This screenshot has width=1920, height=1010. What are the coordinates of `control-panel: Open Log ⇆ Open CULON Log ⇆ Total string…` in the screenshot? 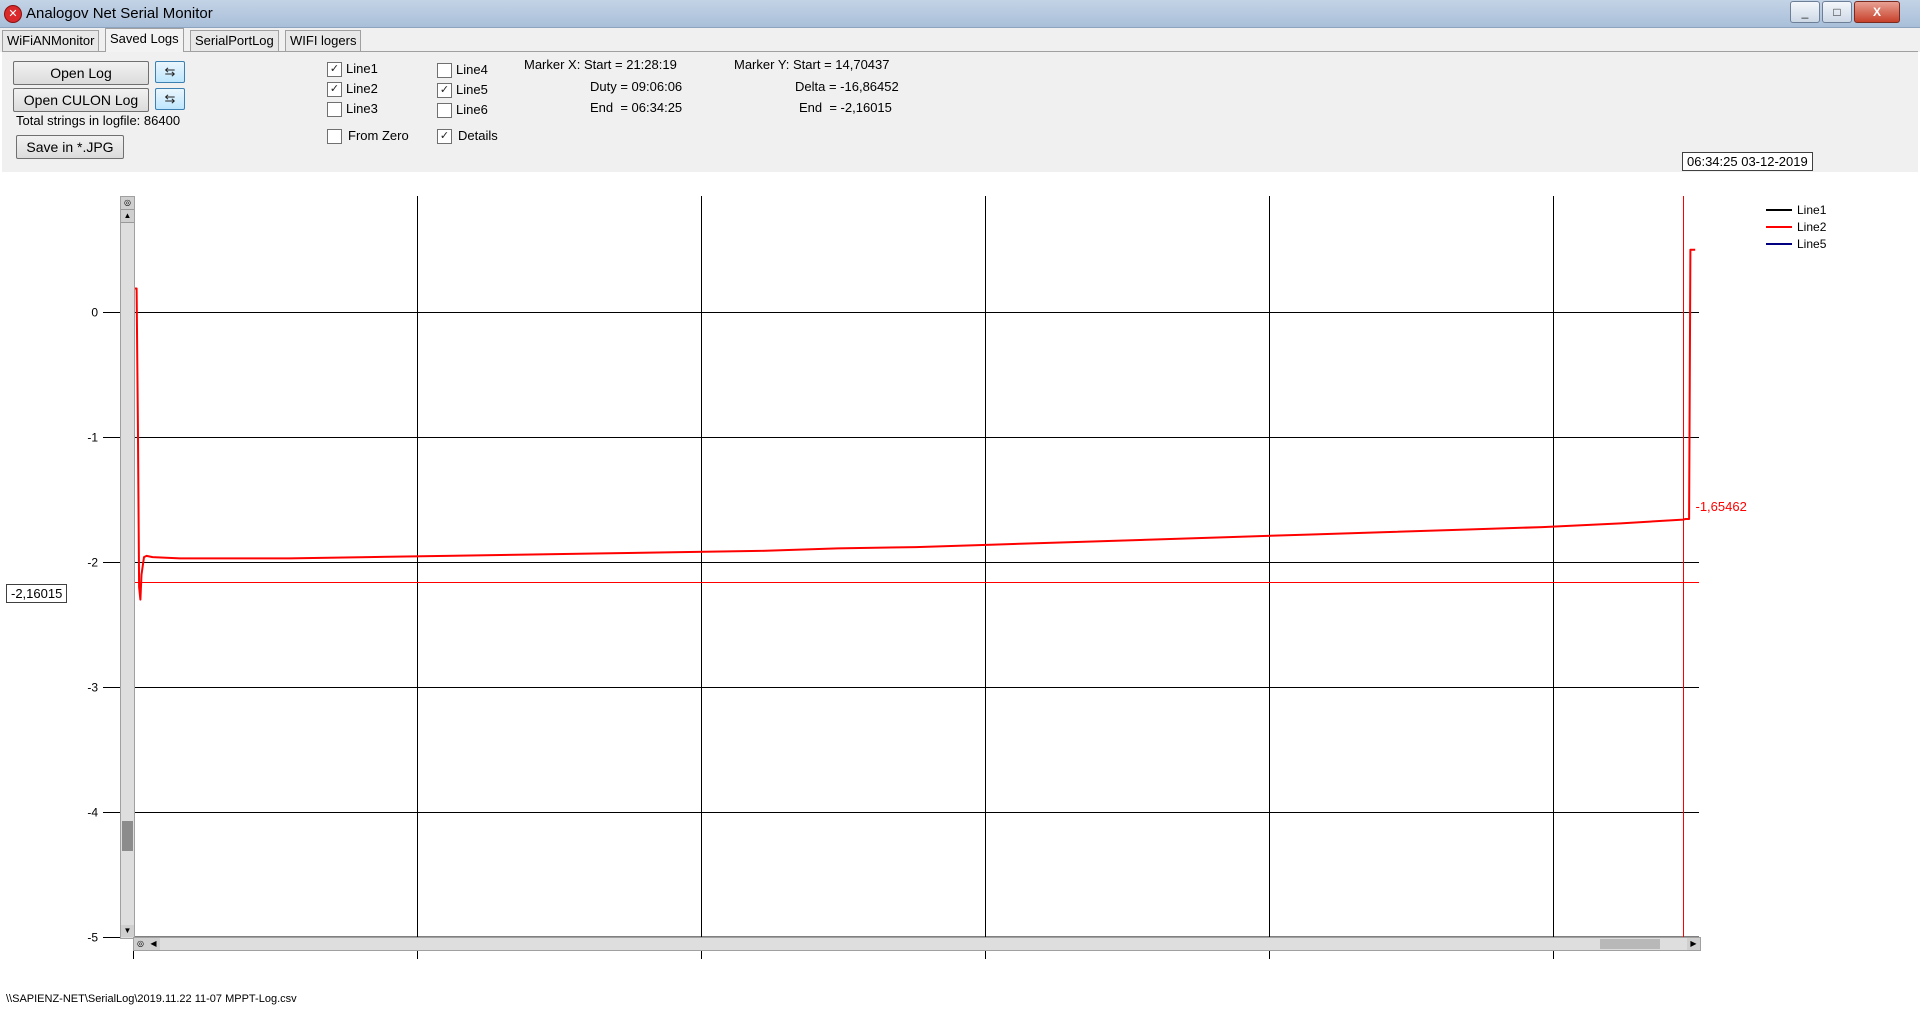 It's located at (960, 111).